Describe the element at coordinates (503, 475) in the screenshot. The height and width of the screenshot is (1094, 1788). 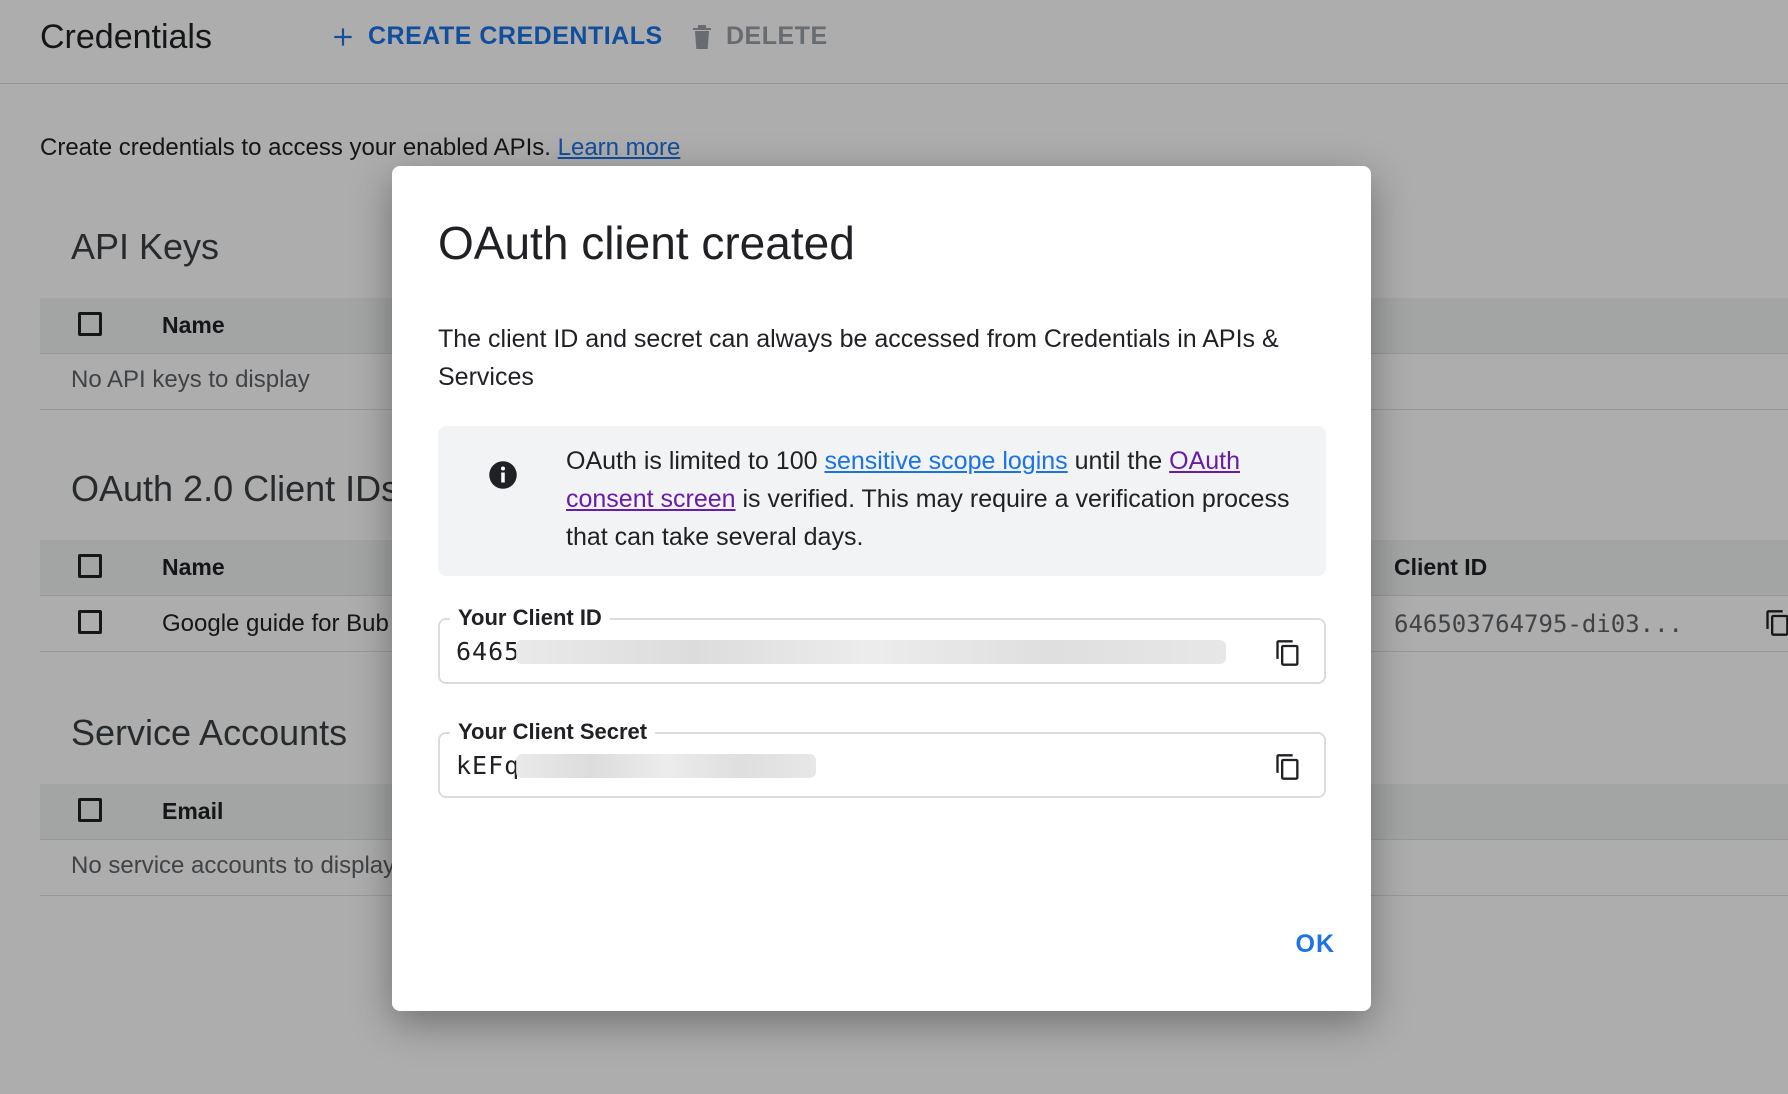
I see `info-icon` at that location.